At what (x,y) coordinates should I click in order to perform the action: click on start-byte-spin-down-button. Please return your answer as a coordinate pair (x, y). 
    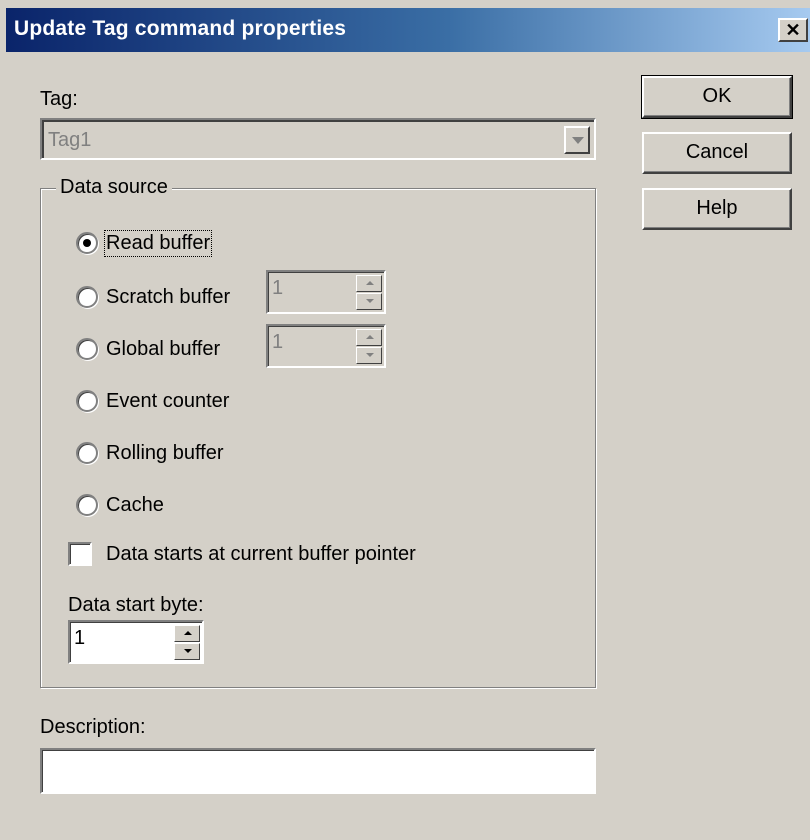
    Looking at the image, I should click on (187, 651).